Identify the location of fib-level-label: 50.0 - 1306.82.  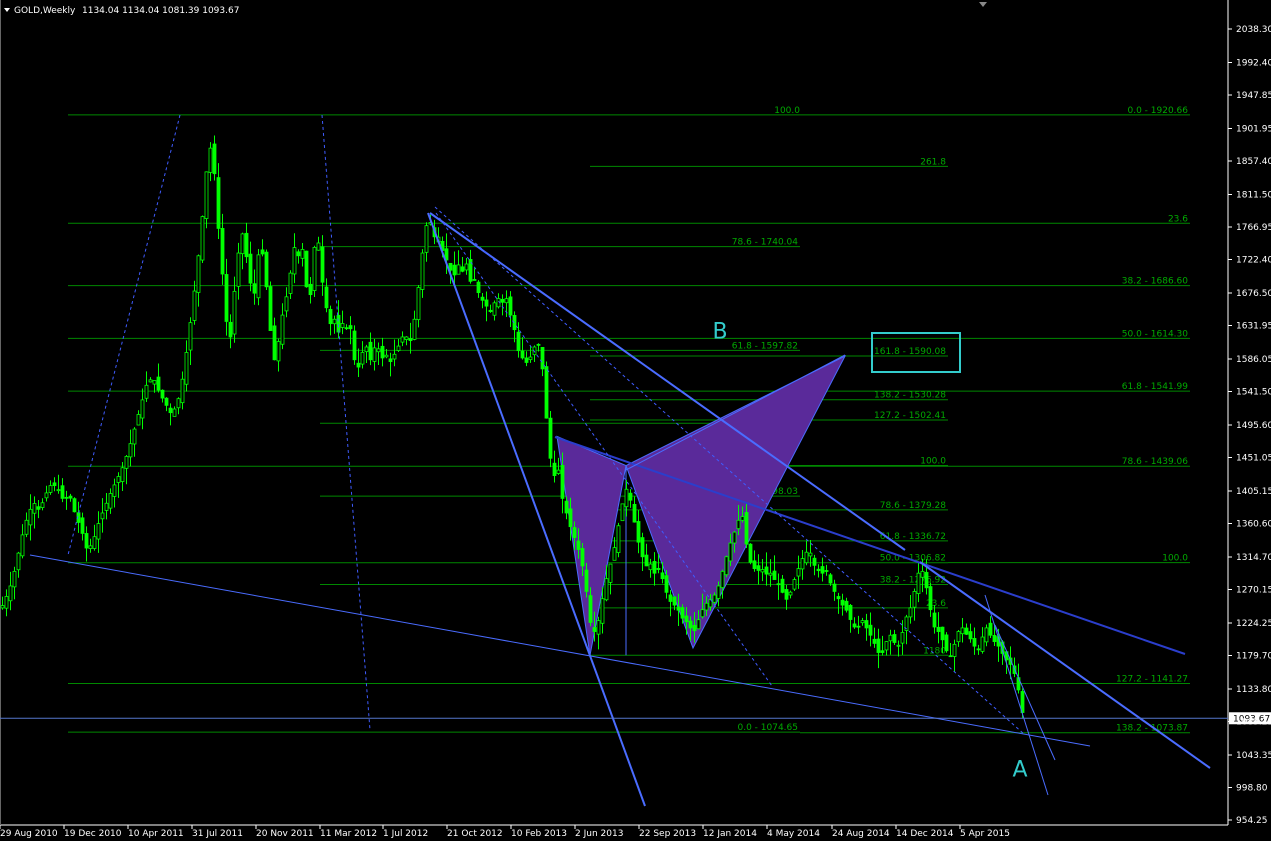
(913, 559).